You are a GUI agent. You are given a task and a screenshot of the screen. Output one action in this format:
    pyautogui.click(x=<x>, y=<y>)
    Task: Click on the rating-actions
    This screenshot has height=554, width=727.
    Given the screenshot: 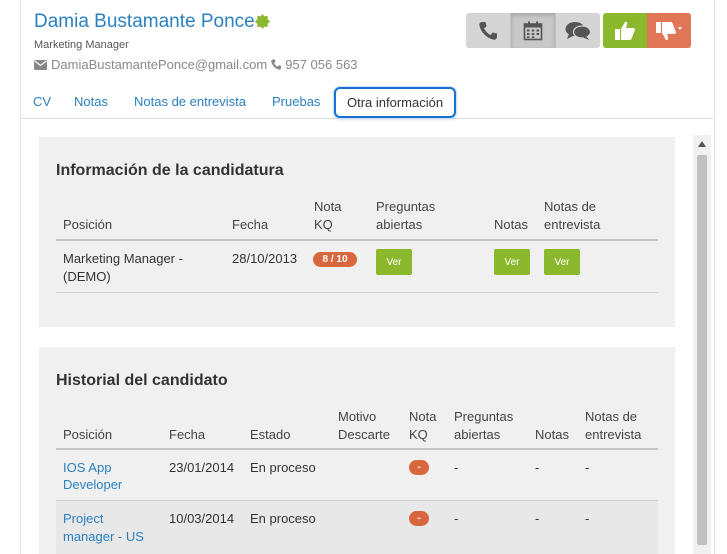 What is the action you would take?
    pyautogui.click(x=647, y=30)
    